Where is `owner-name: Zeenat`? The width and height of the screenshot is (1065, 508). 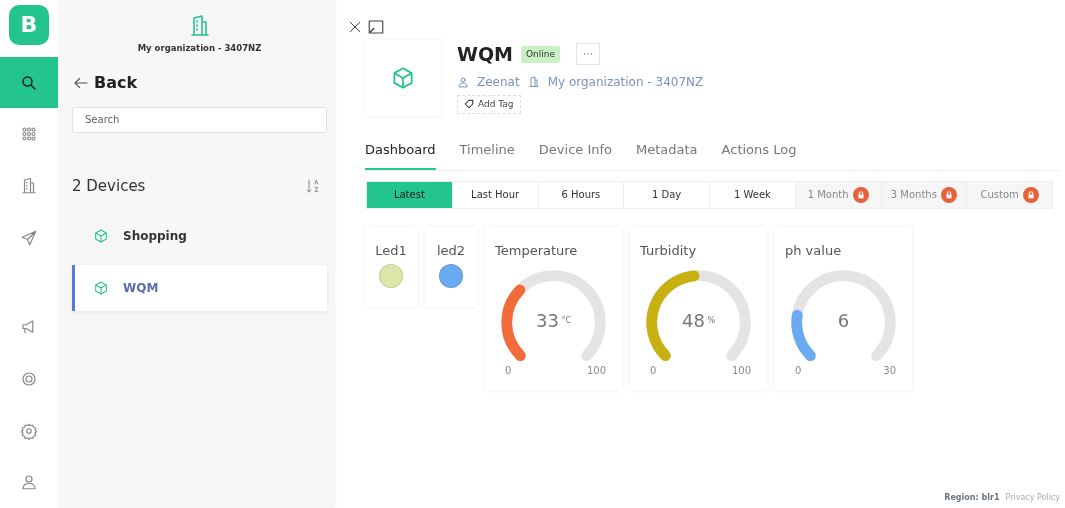 owner-name: Zeenat is located at coordinates (498, 82).